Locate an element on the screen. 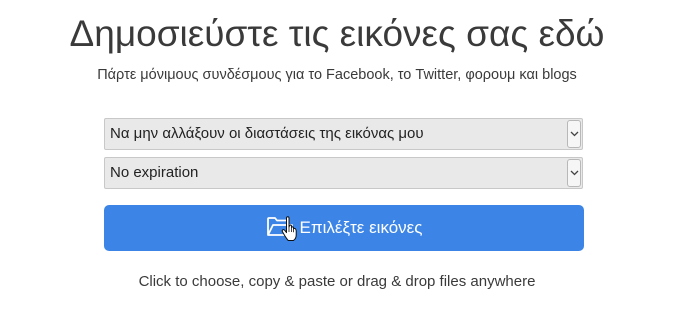 The width and height of the screenshot is (674, 309). expiration-select-value: No expiration is located at coordinates (154, 172).